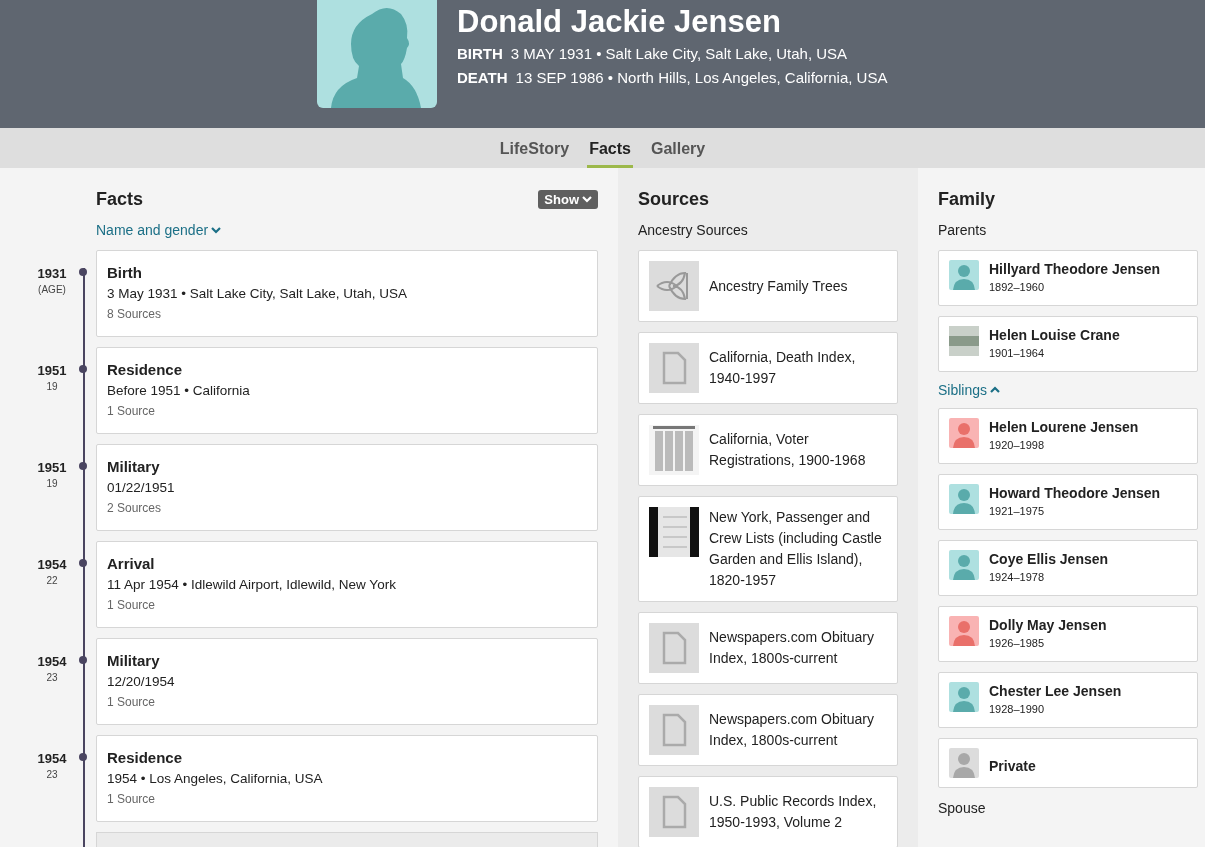 Image resolution: width=1205 pixels, height=847 pixels. I want to click on family-member-card: Hillyard Theodore Jensen 1892–1960, so click(1068, 278).